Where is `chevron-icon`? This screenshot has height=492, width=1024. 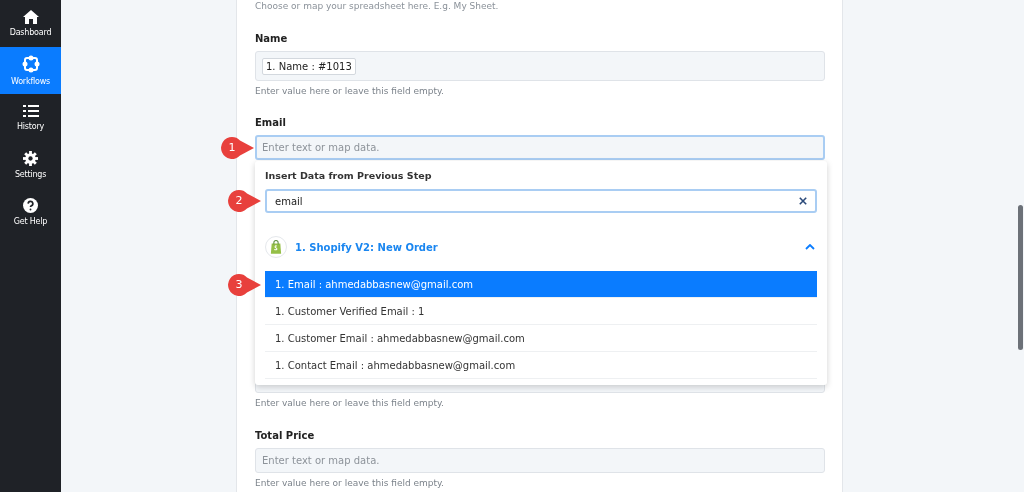 chevron-icon is located at coordinates (810, 247).